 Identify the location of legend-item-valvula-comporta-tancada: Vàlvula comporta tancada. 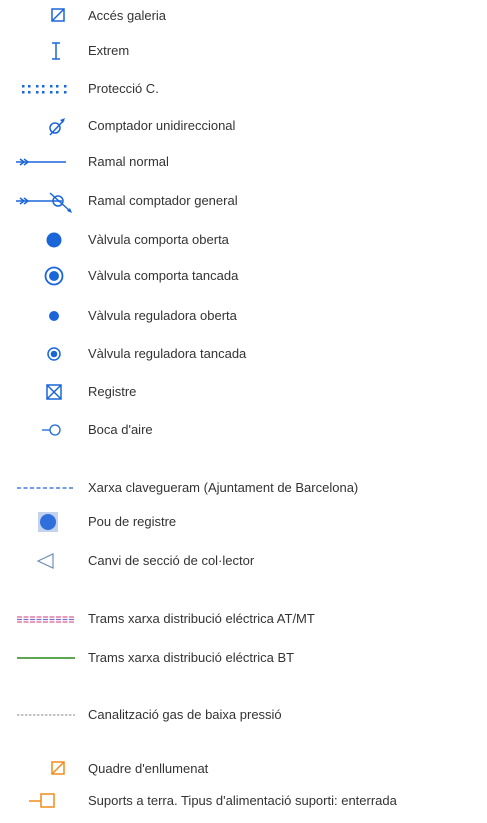
(243, 276).